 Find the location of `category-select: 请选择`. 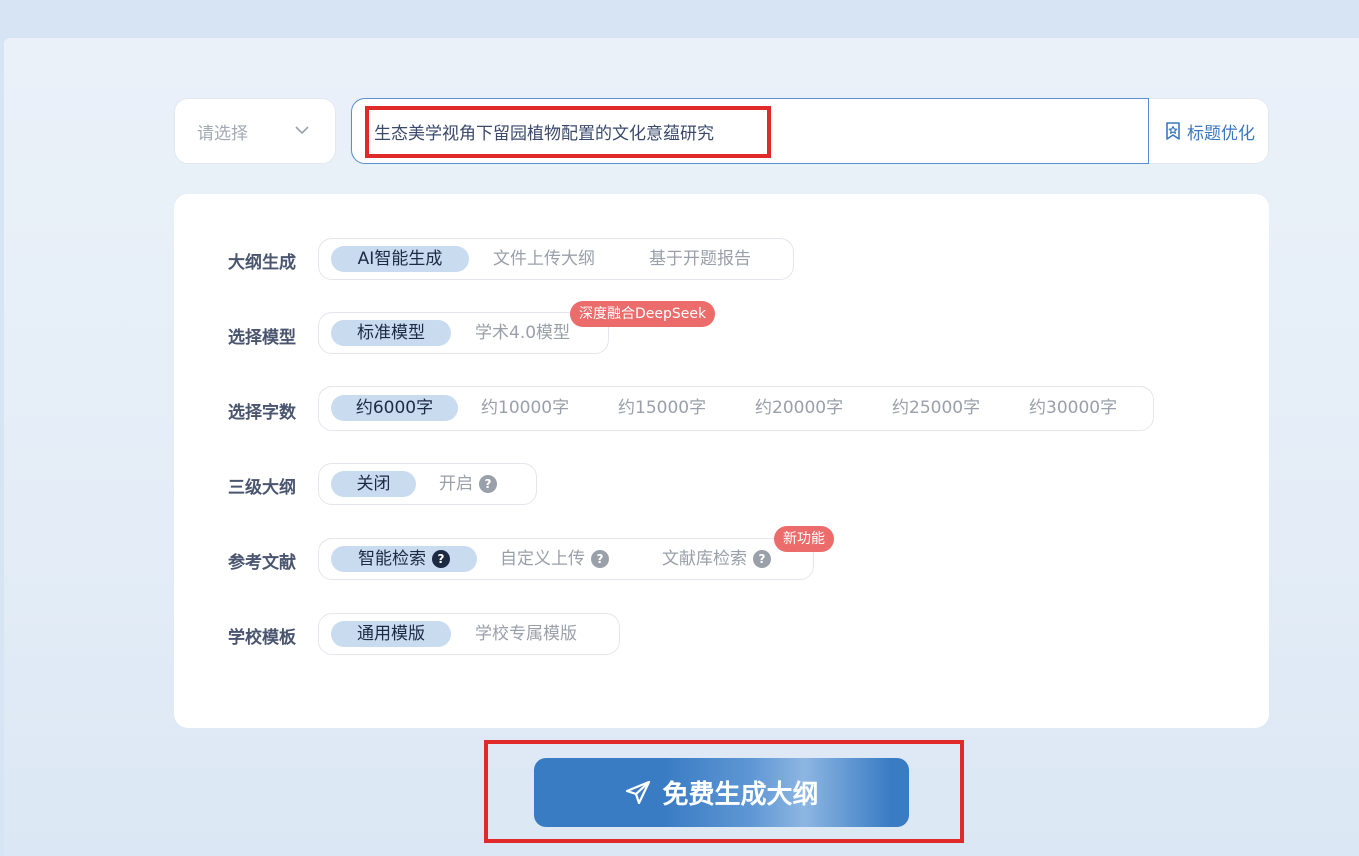

category-select: 请选择 is located at coordinates (255, 131).